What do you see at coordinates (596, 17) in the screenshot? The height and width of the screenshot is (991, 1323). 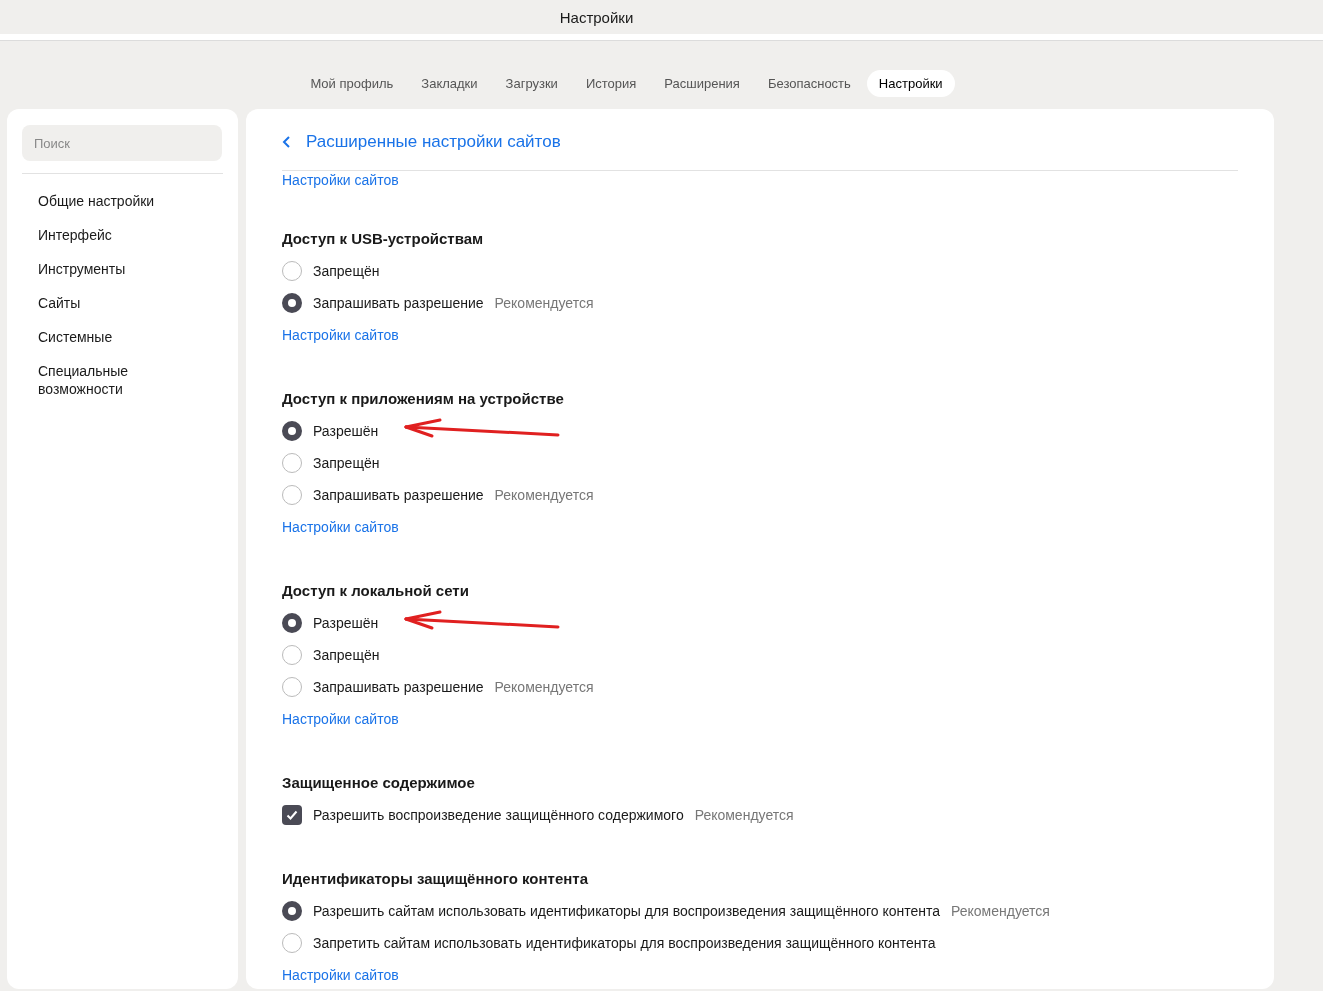 I see `window-title: Настройки` at bounding box center [596, 17].